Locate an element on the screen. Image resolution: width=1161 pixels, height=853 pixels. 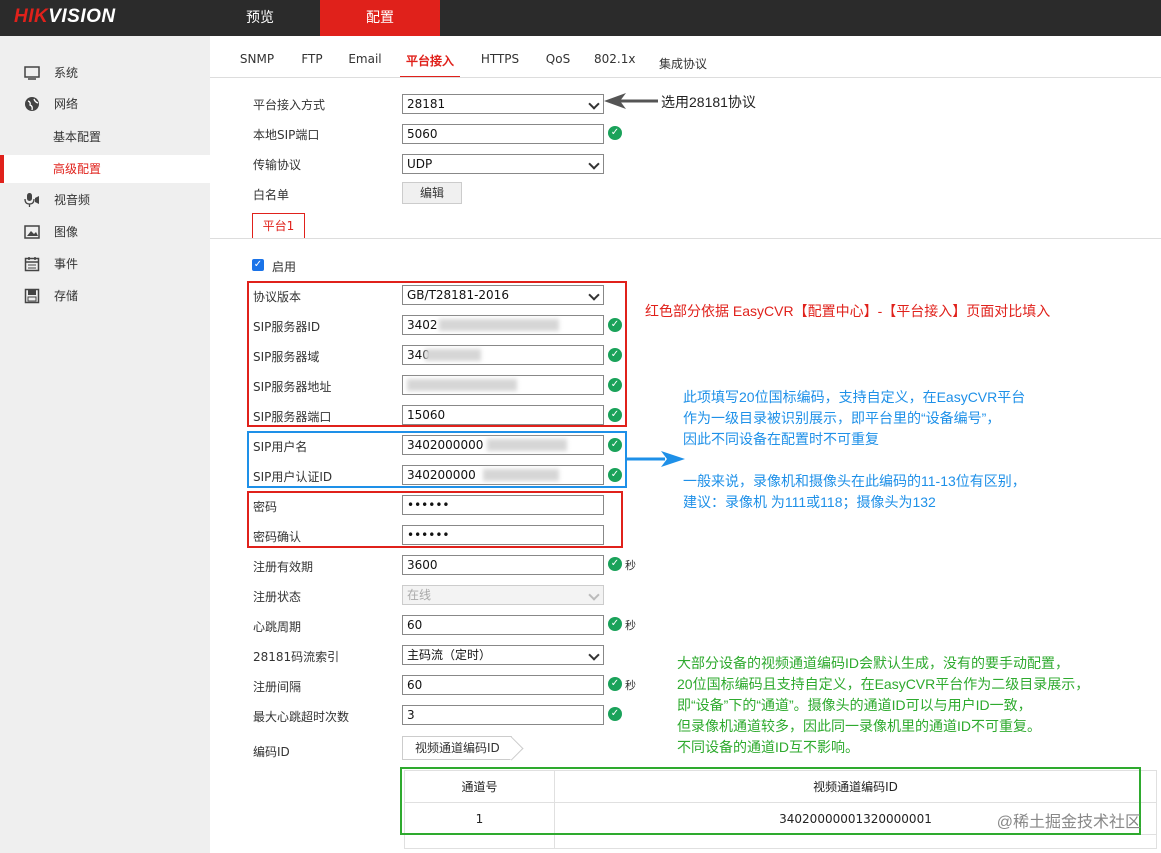
green-note-line: 20位国标编码且支持自定义，在EasyCVR平台作为二级目录展示， is located at coordinates (883, 684).